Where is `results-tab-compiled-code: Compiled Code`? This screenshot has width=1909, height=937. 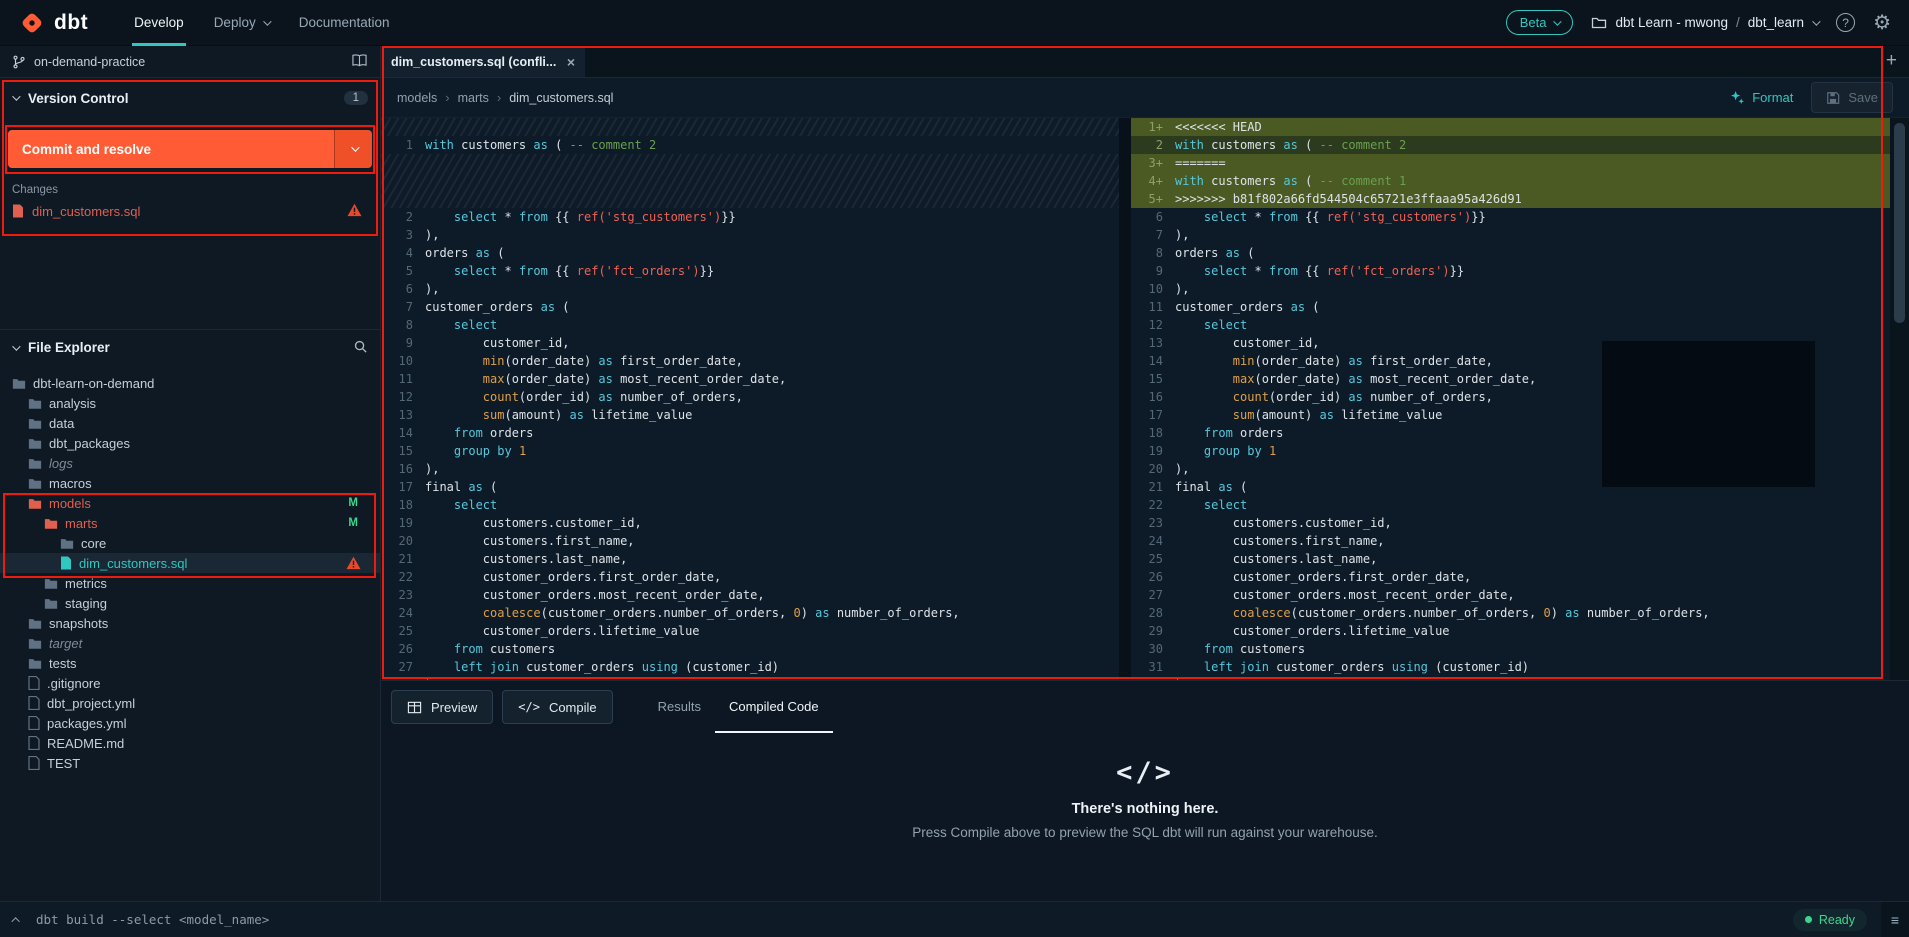
results-tab-compiled-code: Compiled Code is located at coordinates (773, 707).